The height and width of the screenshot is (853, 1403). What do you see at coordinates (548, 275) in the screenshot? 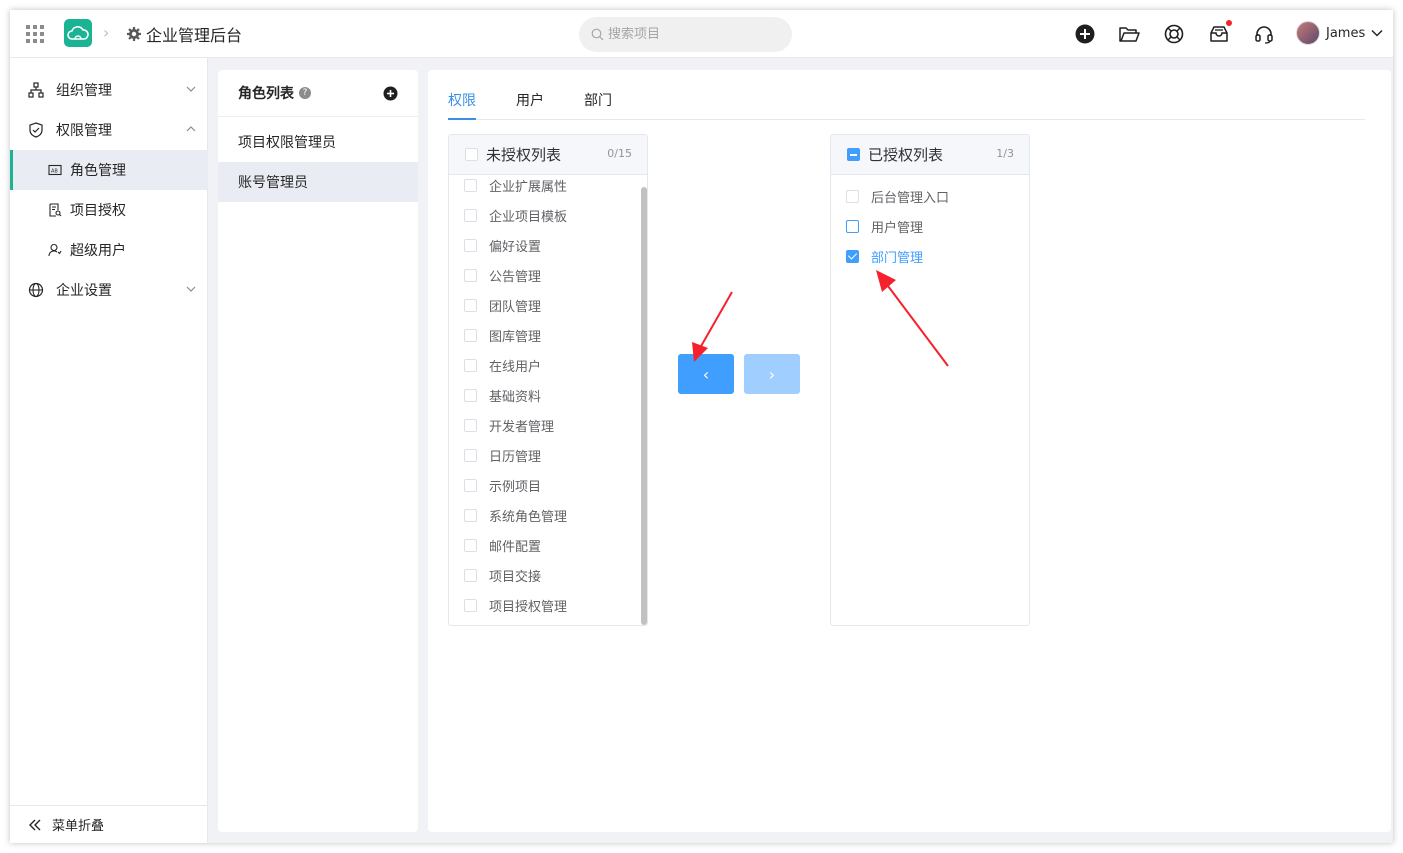
I see `list-item: 公告管理` at bounding box center [548, 275].